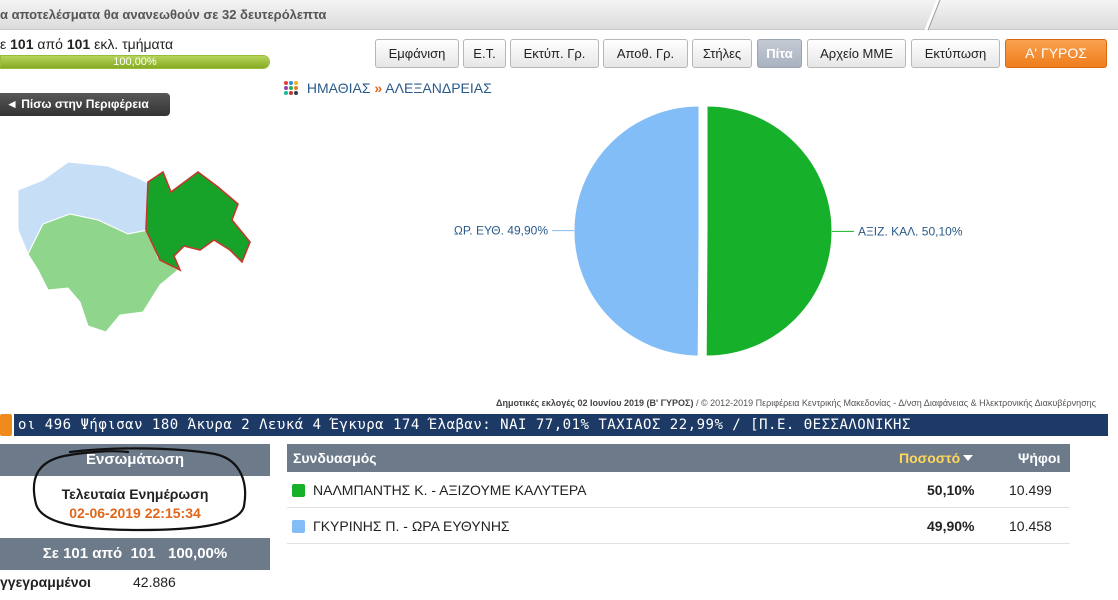  Describe the element at coordinates (955, 53) in the screenshot. I see `print-button: Εκτύπωση` at that location.